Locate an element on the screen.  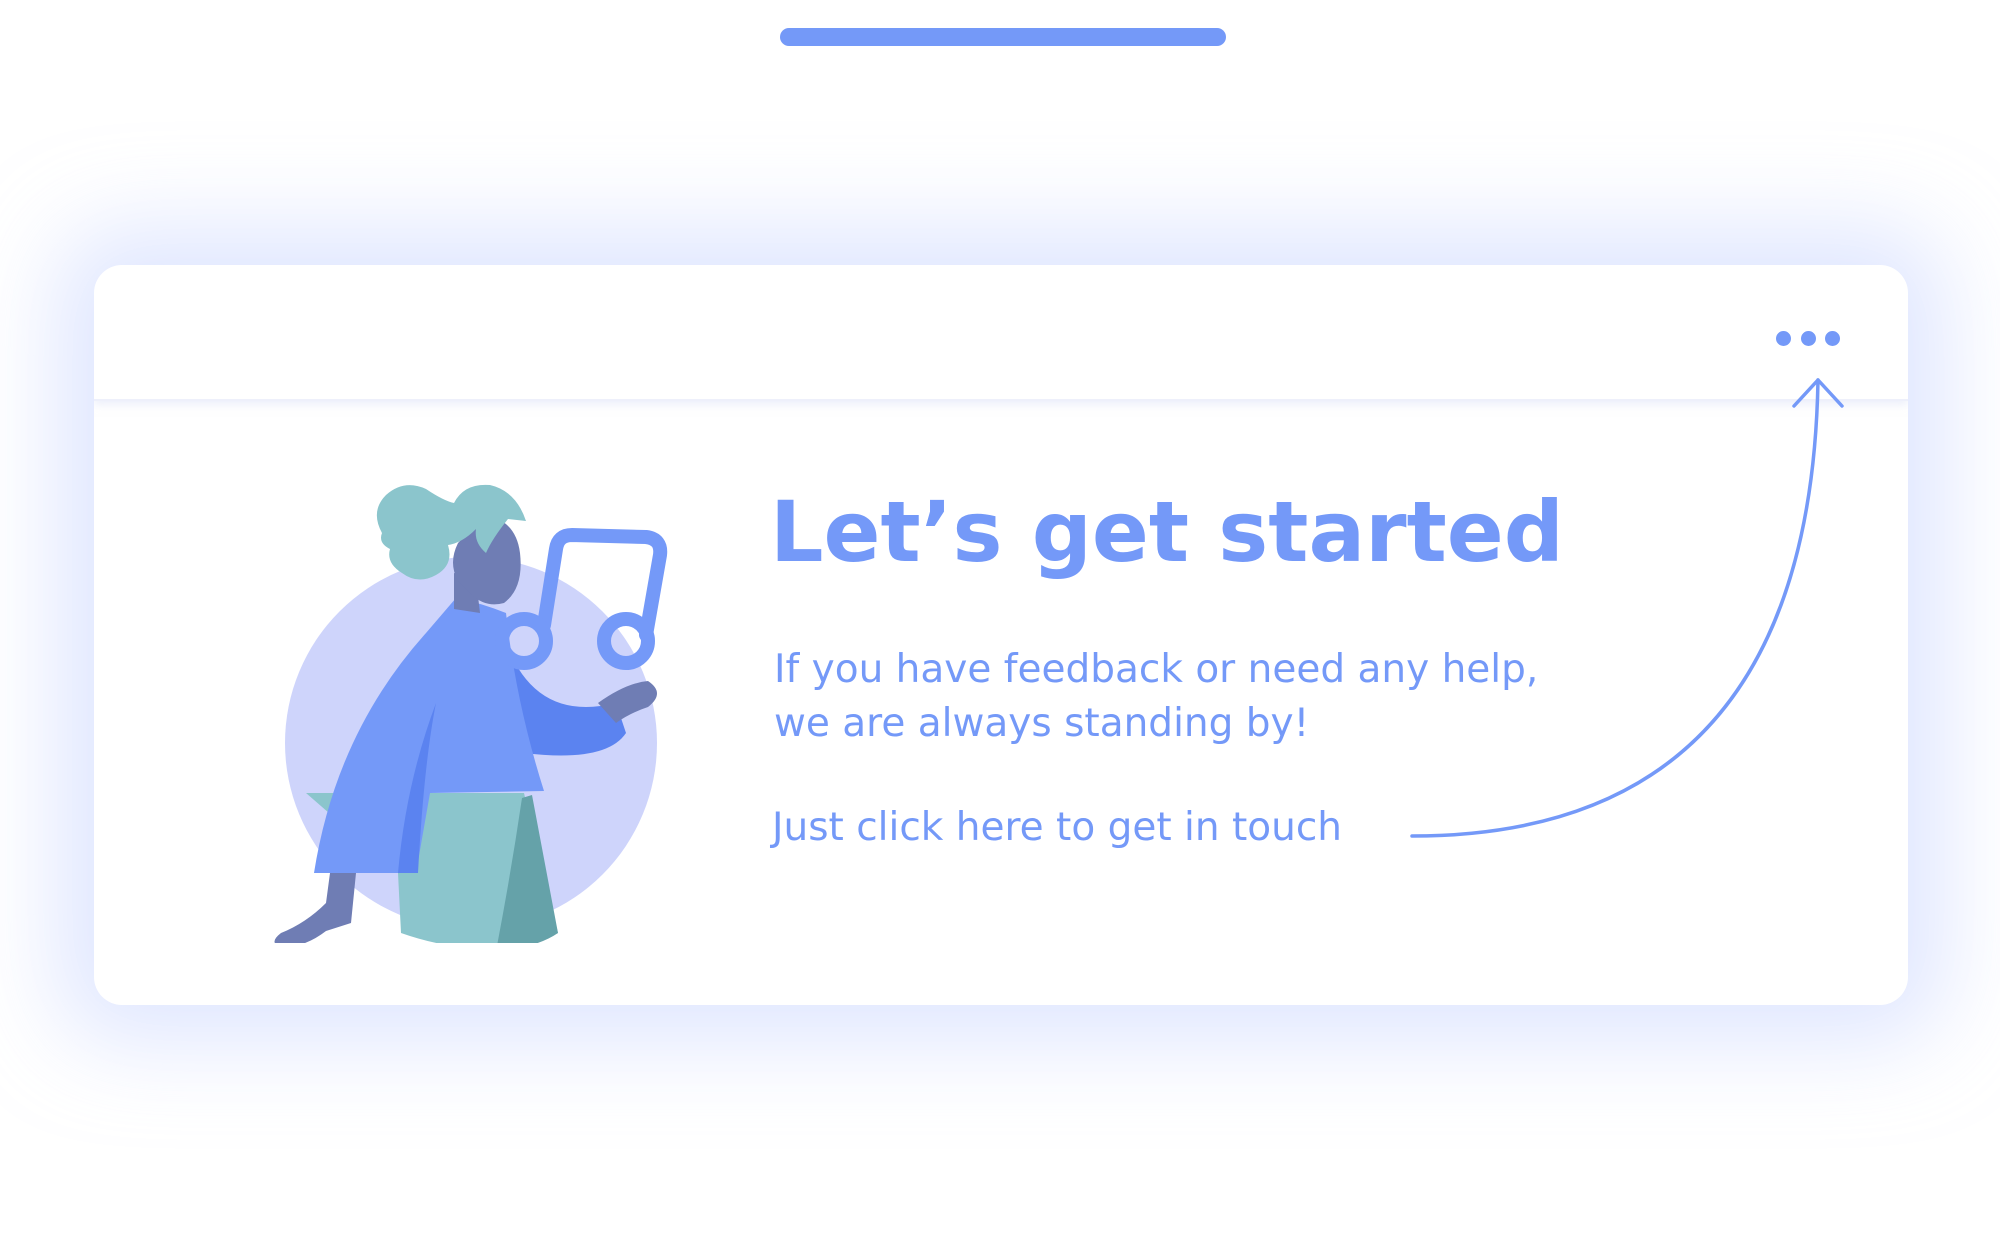
more-options-button is located at coordinates (1808, 338).